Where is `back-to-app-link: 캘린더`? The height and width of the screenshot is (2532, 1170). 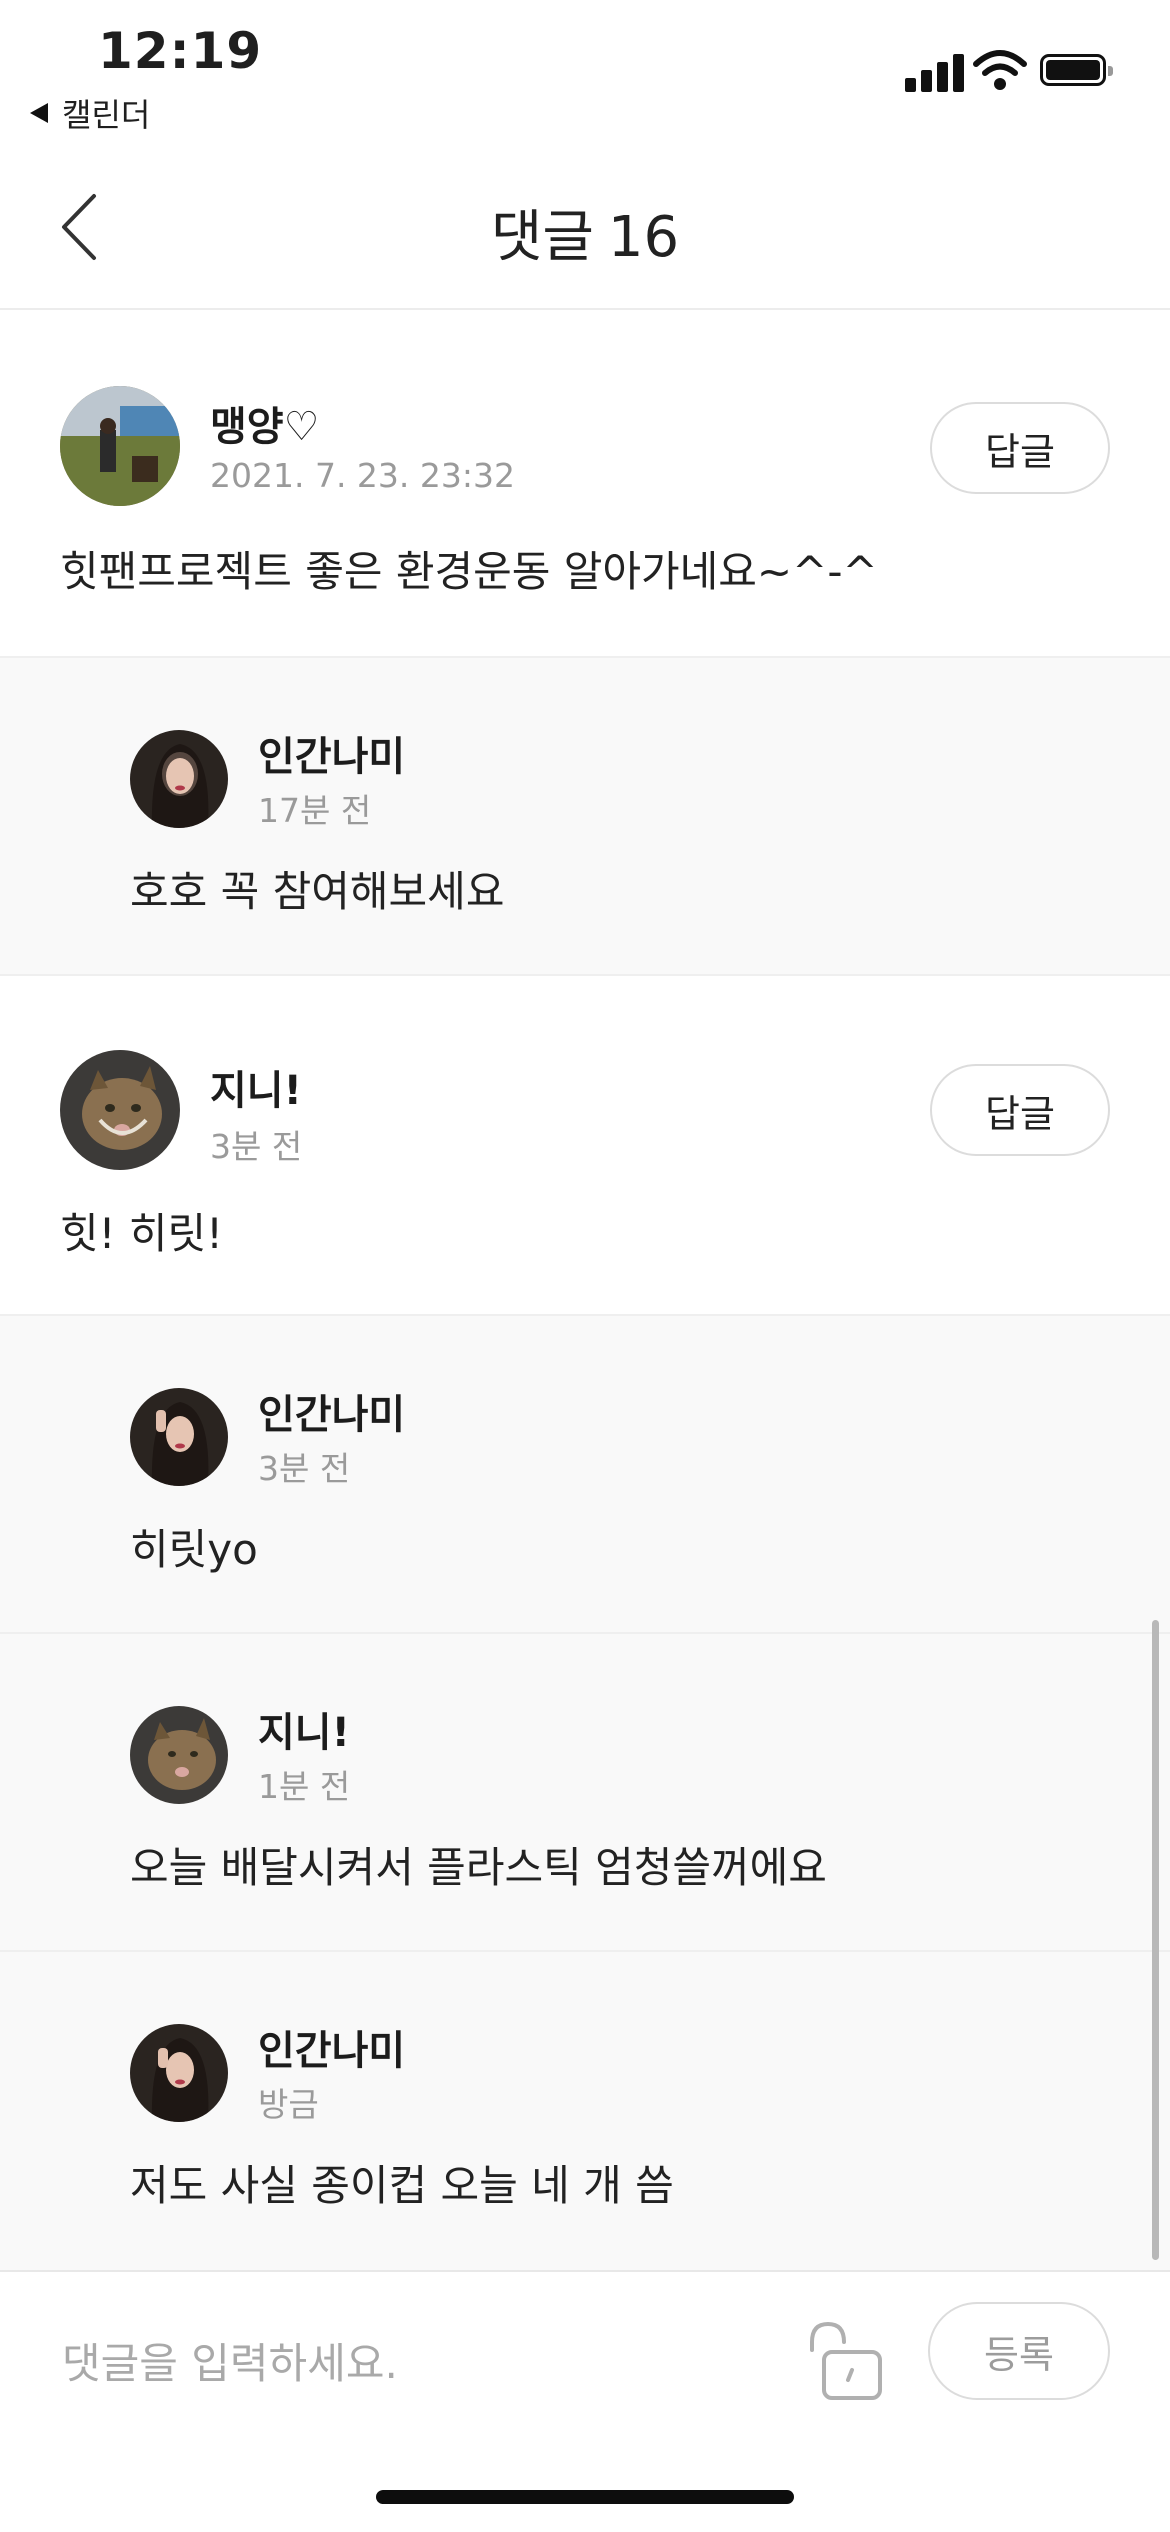
back-to-app-link: 캘린더 is located at coordinates (90, 113).